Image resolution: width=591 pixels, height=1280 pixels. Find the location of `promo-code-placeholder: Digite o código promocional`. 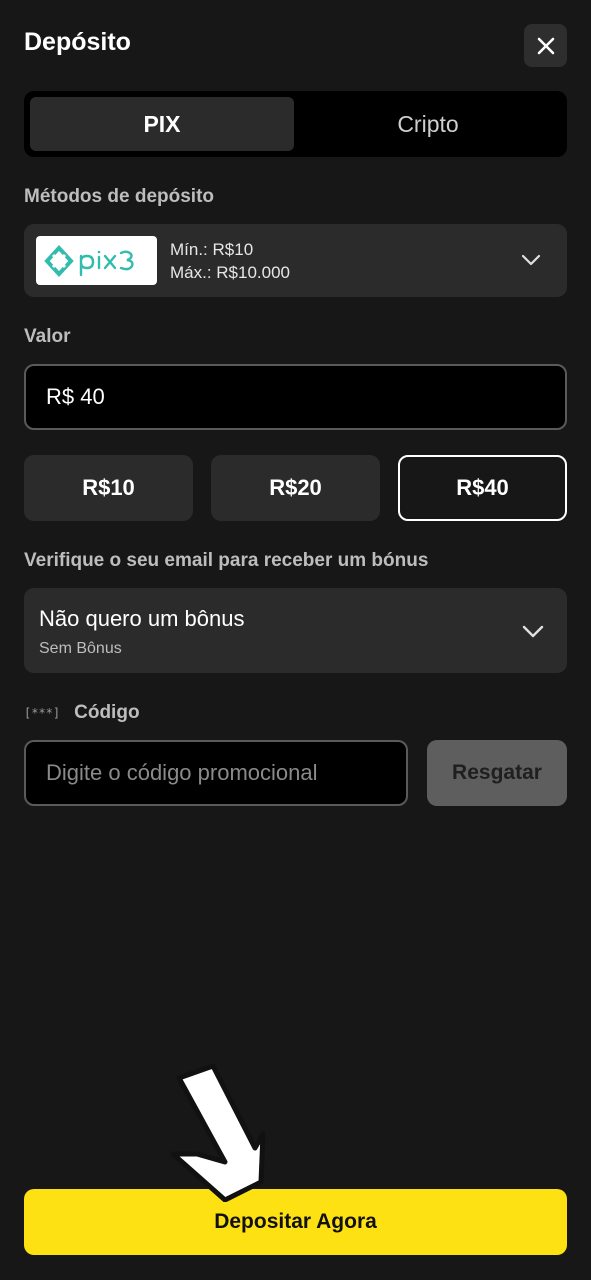

promo-code-placeholder: Digite o código promocional is located at coordinates (182, 772).